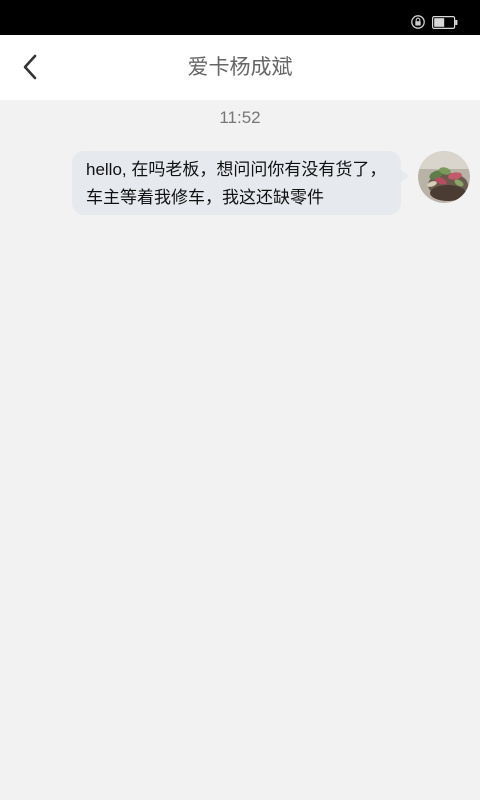  I want to click on nav-bar: 爱卡杨成斌, so click(240, 67).